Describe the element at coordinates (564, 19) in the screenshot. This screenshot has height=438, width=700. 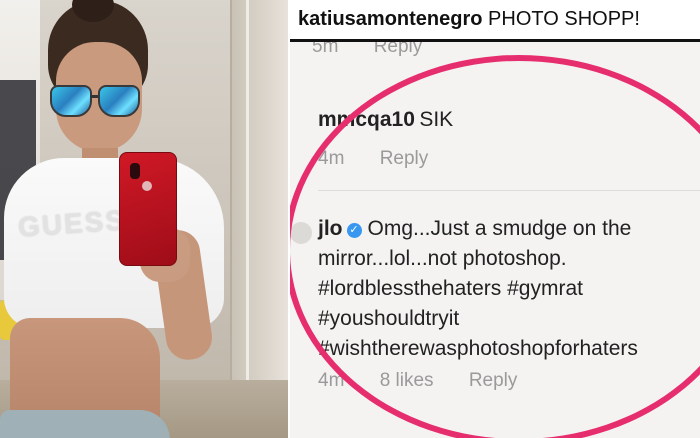
I see `banner-text: PHOTO SHOPP!` at that location.